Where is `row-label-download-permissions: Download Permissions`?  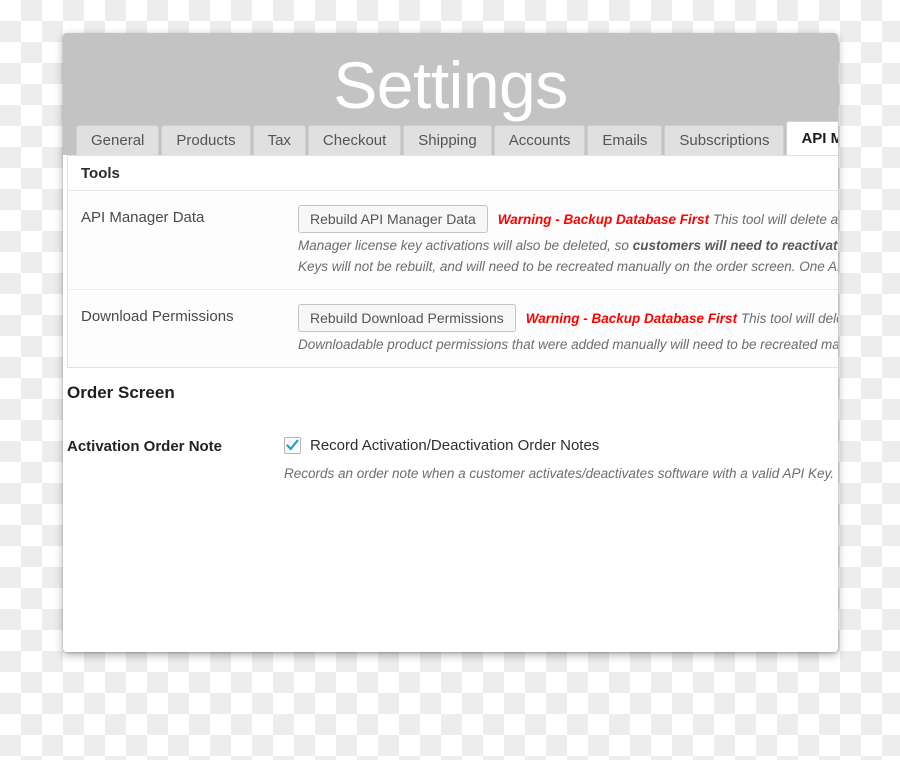
row-label-download-permissions: Download Permissions is located at coordinates (157, 316).